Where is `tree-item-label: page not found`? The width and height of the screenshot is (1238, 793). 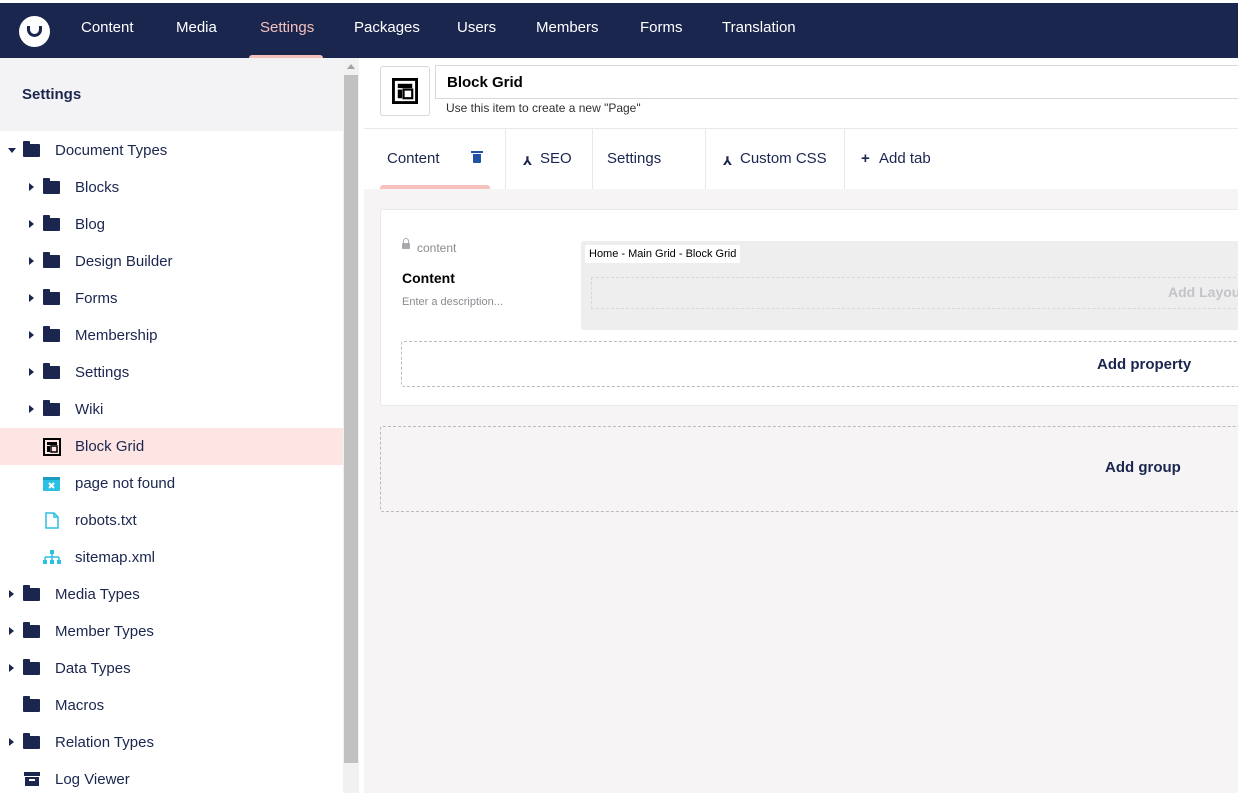
tree-item-label: page not found is located at coordinates (125, 483).